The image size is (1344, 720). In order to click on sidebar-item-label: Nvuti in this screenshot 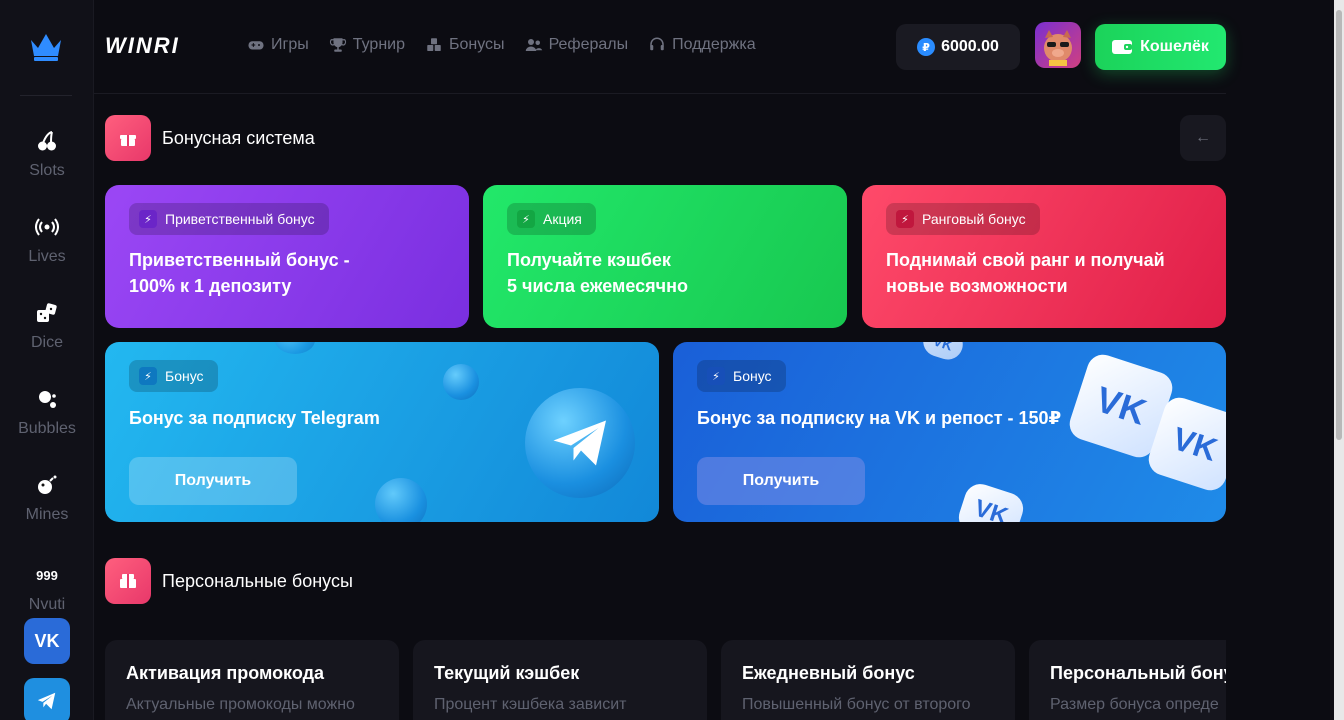, I will do `click(47, 604)`.